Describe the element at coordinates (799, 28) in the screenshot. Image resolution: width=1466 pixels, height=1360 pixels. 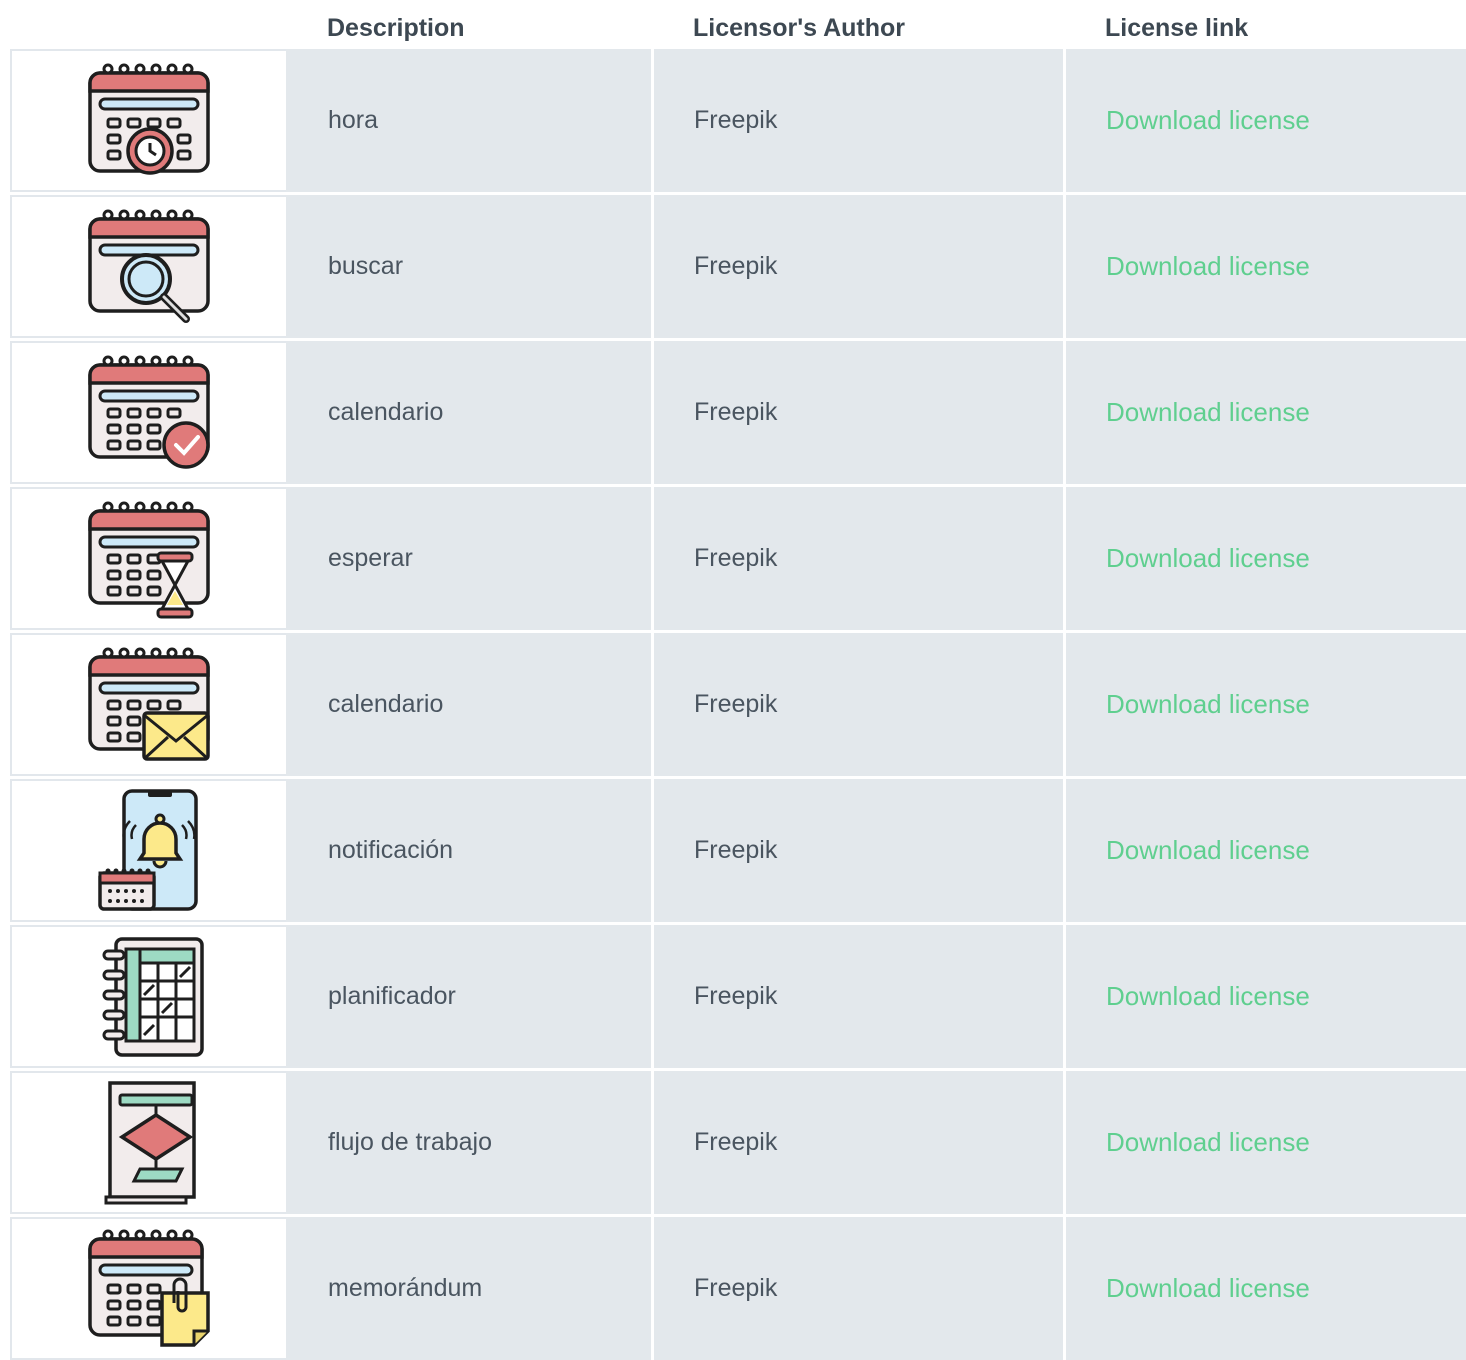
I see `header-author: Licensor's Author` at that location.